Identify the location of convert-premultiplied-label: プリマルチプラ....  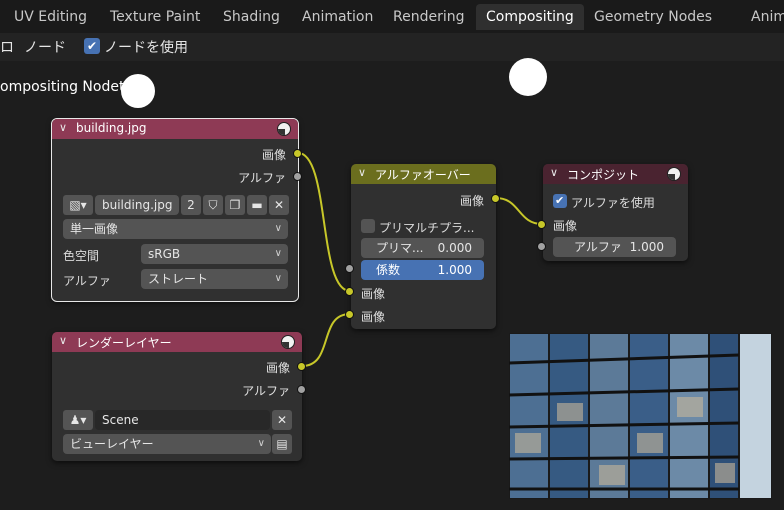
(427, 228).